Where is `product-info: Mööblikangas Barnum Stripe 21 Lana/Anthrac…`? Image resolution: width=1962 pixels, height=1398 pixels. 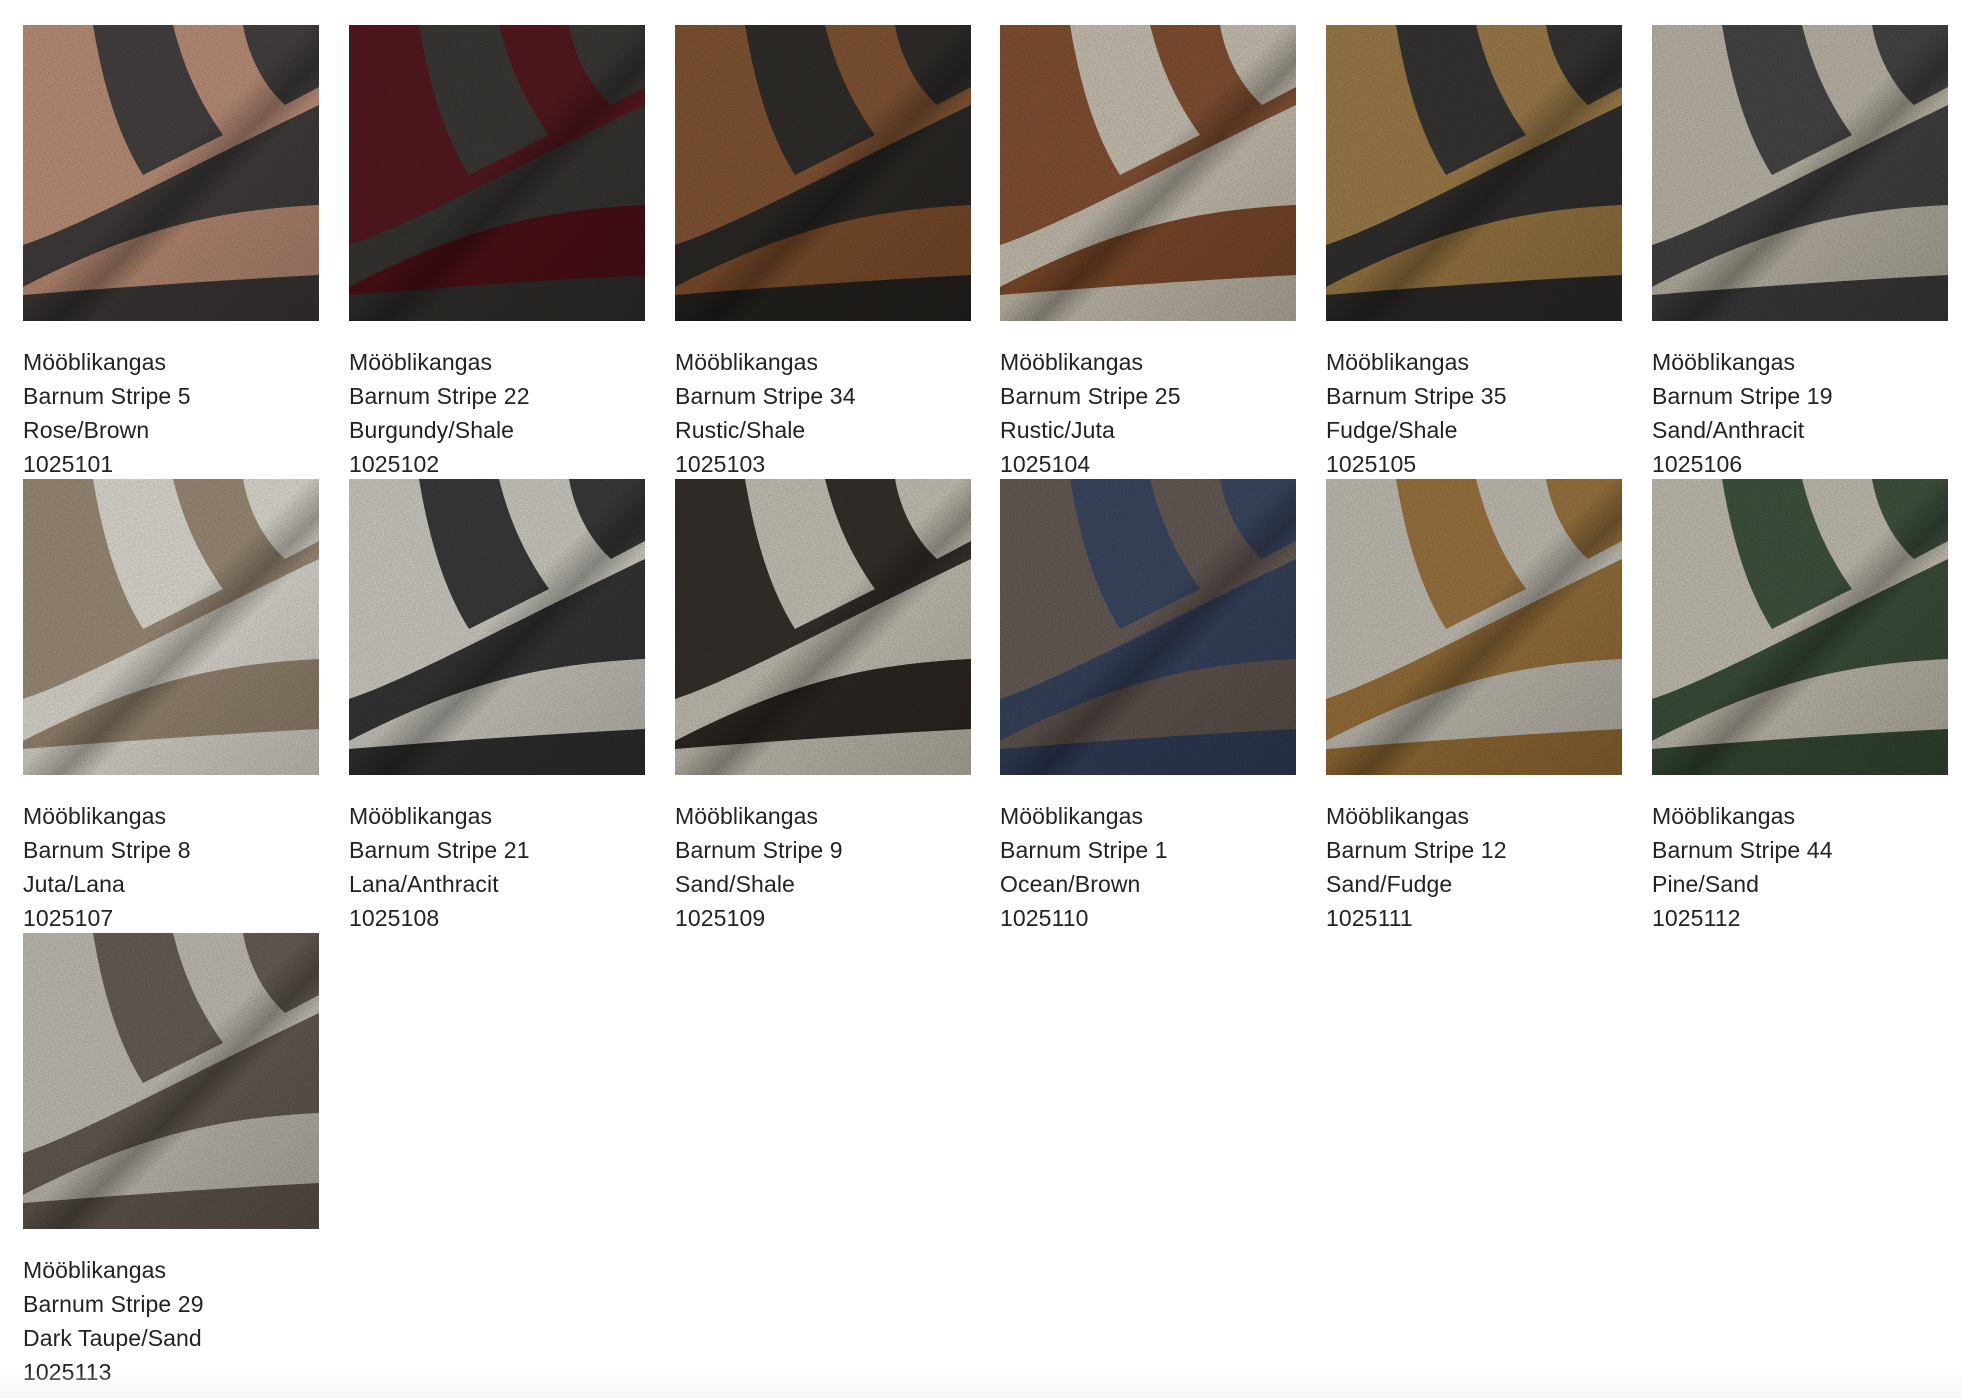 product-info: Mööblikangas Barnum Stripe 21 Lana/Anthrac… is located at coordinates (509, 867).